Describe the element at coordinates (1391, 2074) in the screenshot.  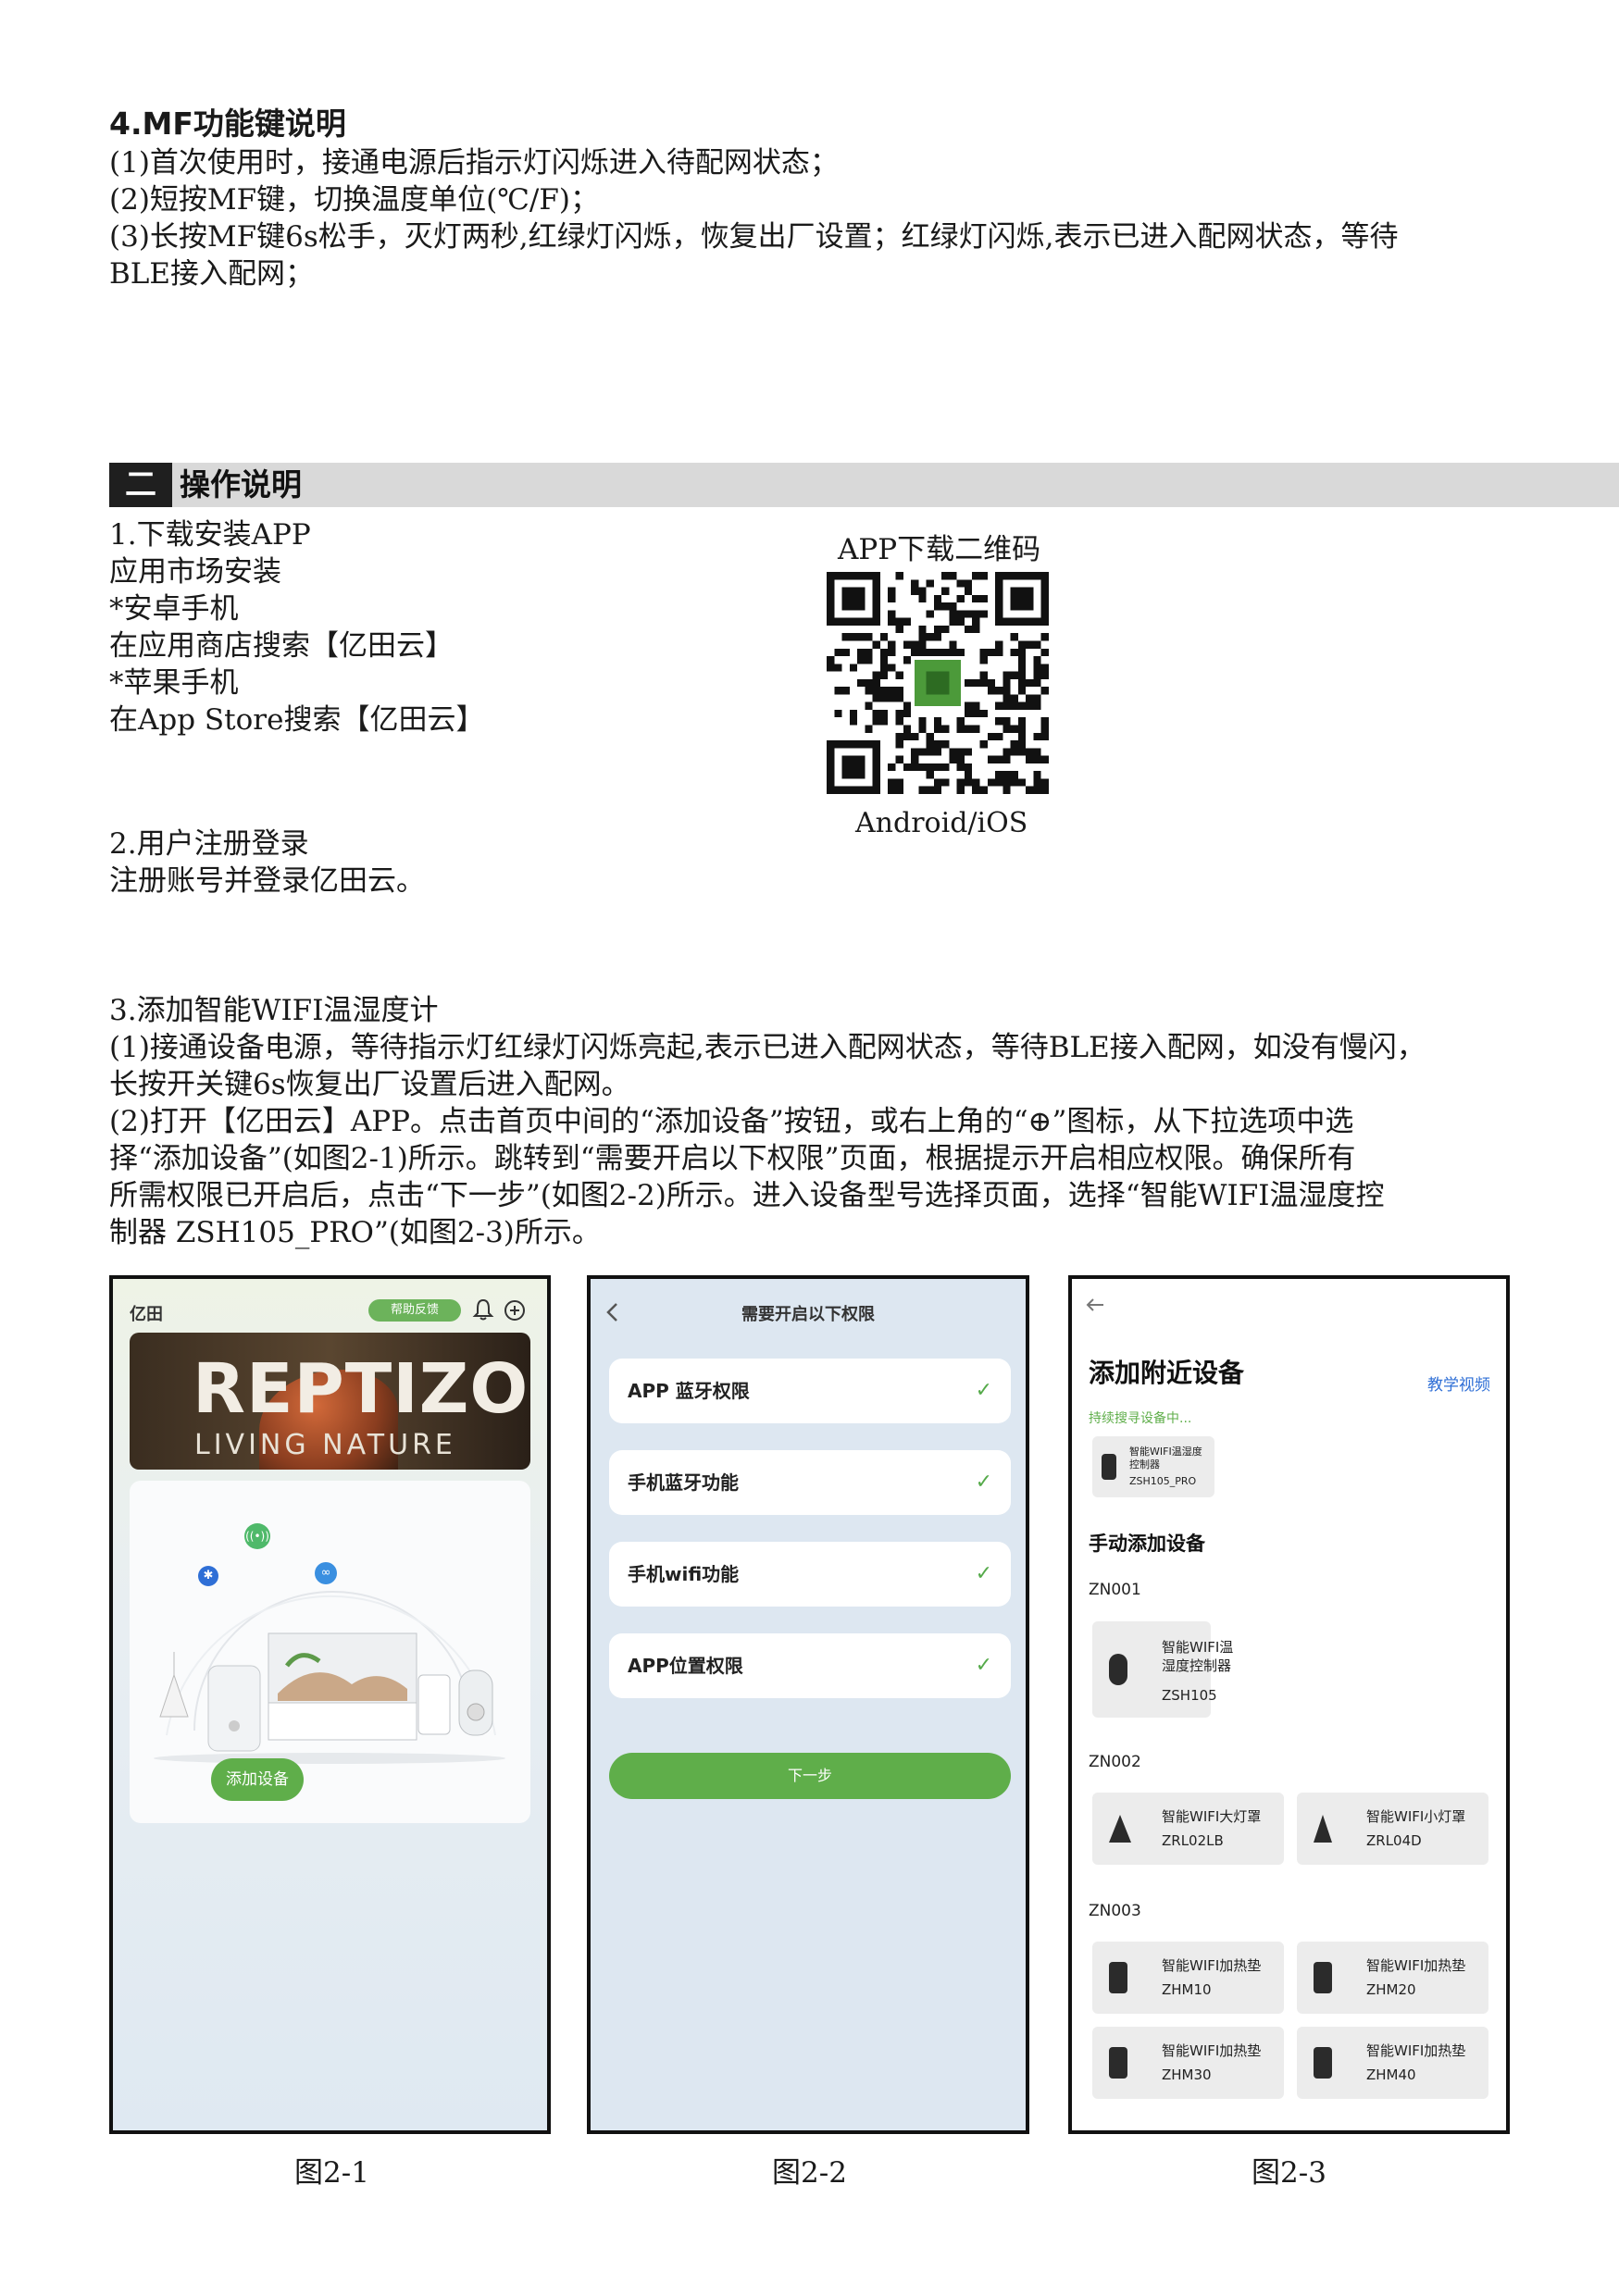
I see `device-model: ZHM40` at that location.